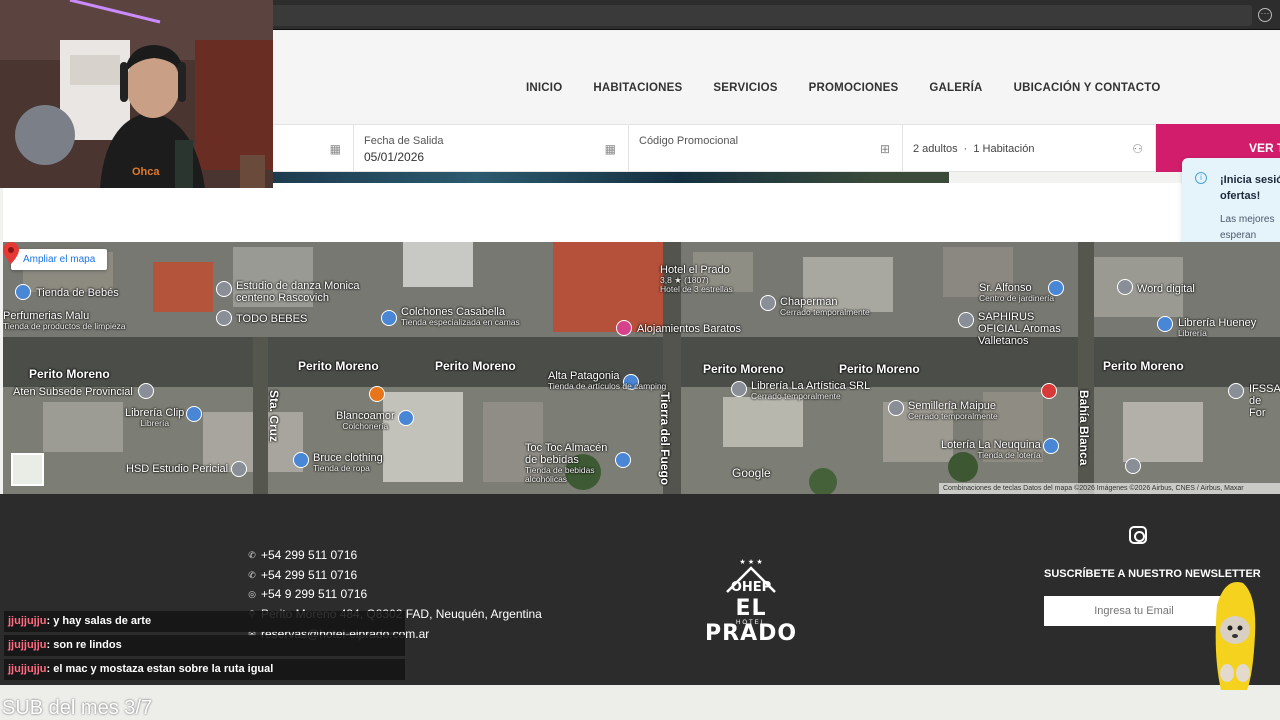  I want to click on checkout-field: Fecha de Salida 05/01/2026 ▦, so click(491, 149).